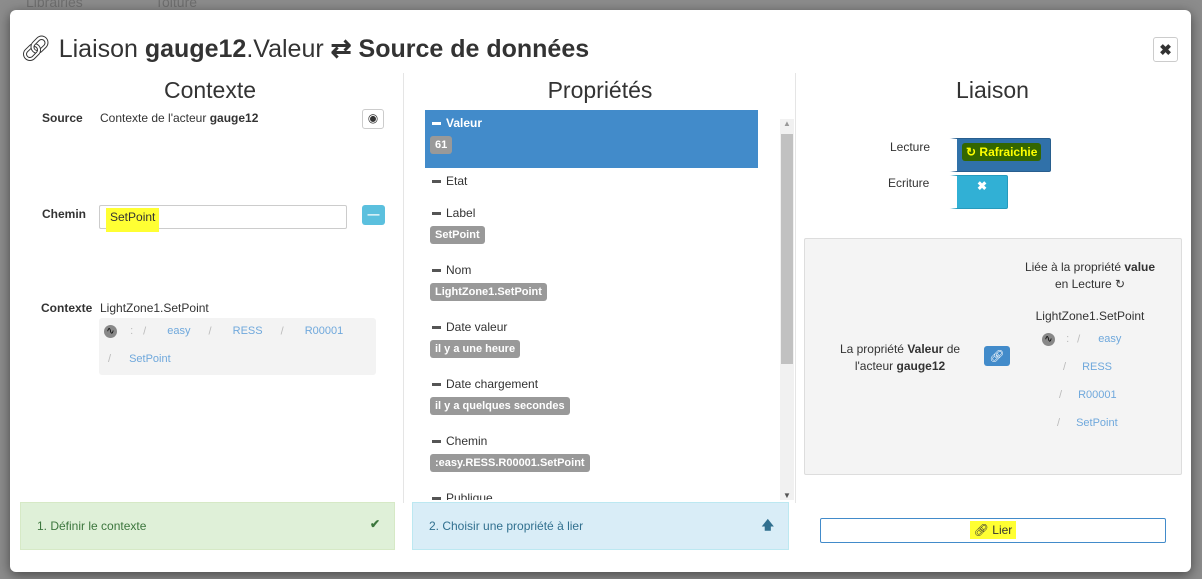 The image size is (1202, 579). I want to click on liaison-heading: Liaison, so click(992, 90).